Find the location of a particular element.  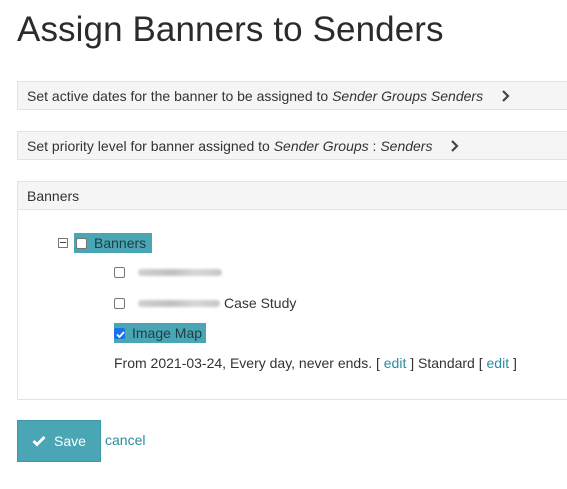

banners-panel-heading: Banners is located at coordinates (292, 196).